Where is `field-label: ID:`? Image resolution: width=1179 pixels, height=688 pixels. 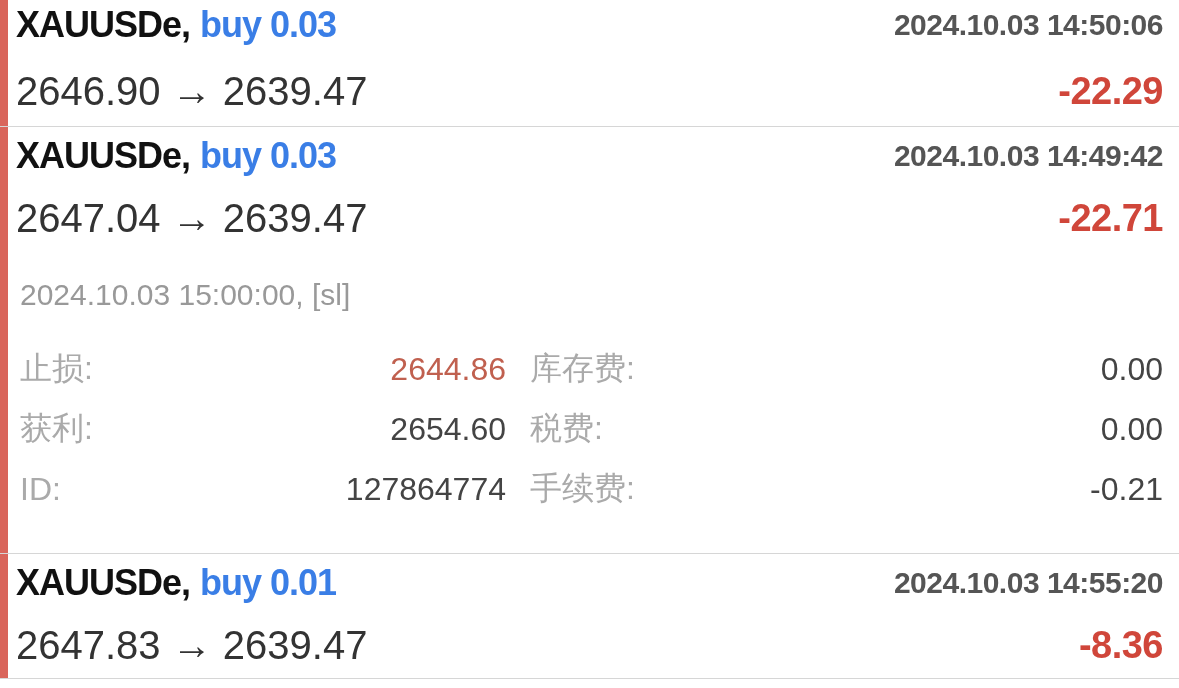
field-label: ID: is located at coordinates (40, 489).